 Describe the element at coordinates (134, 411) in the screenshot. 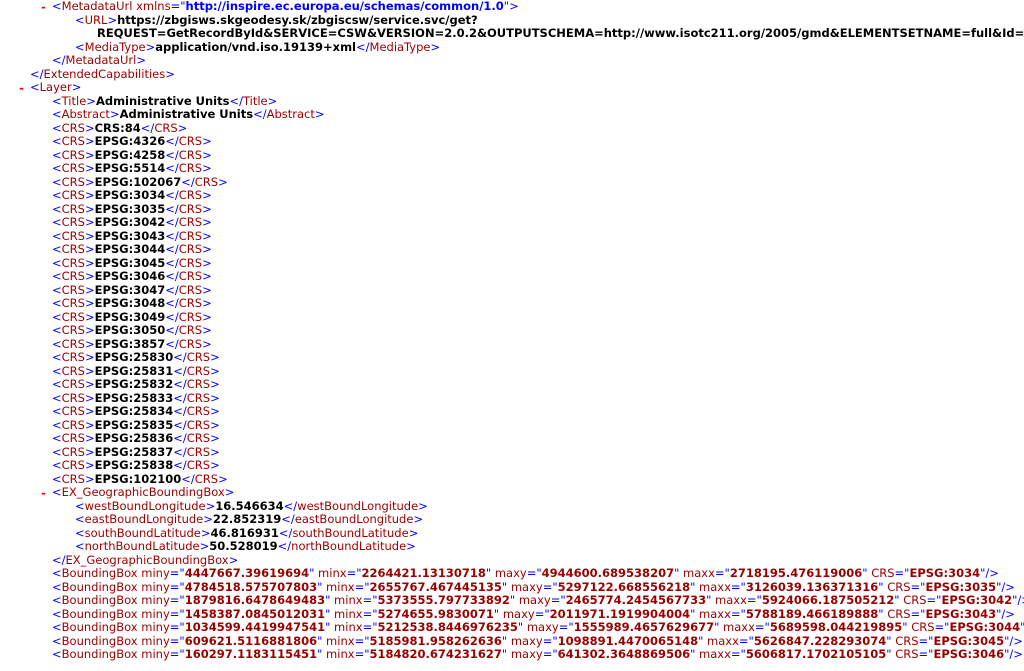

I see `crs-value: EPSG:25834` at that location.